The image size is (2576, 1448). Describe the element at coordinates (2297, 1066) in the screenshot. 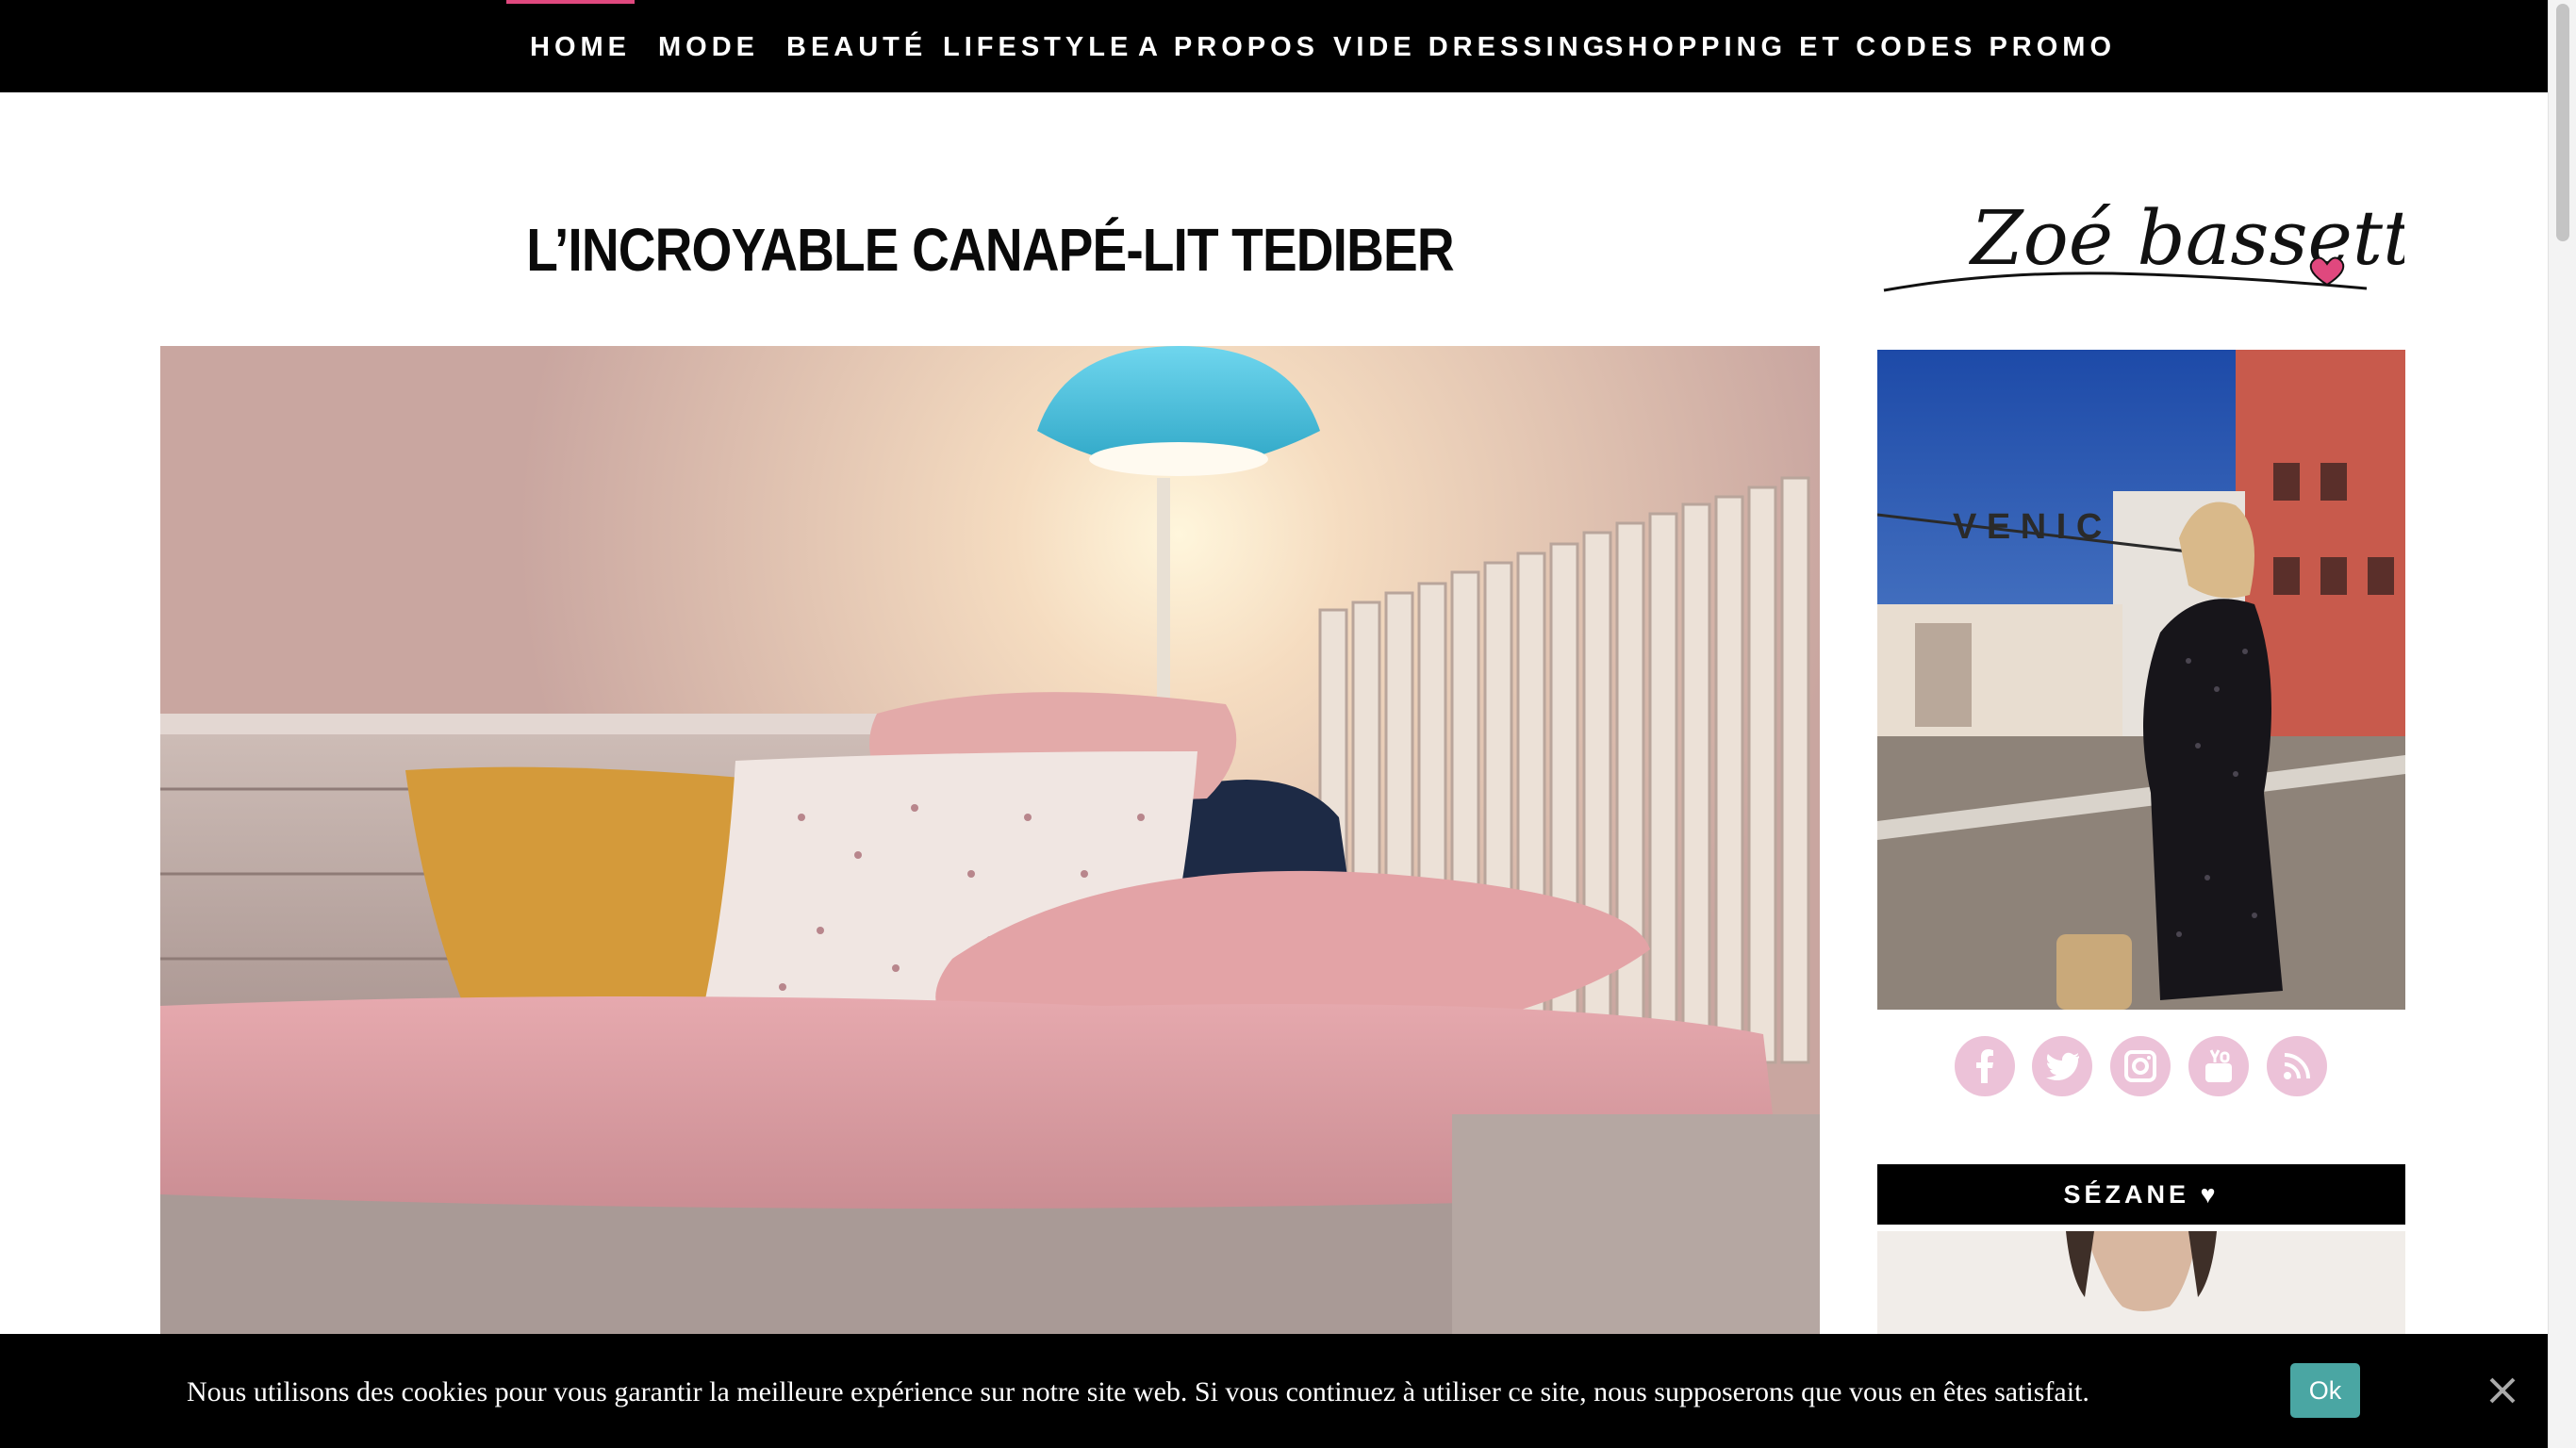

I see `rss-icon` at that location.